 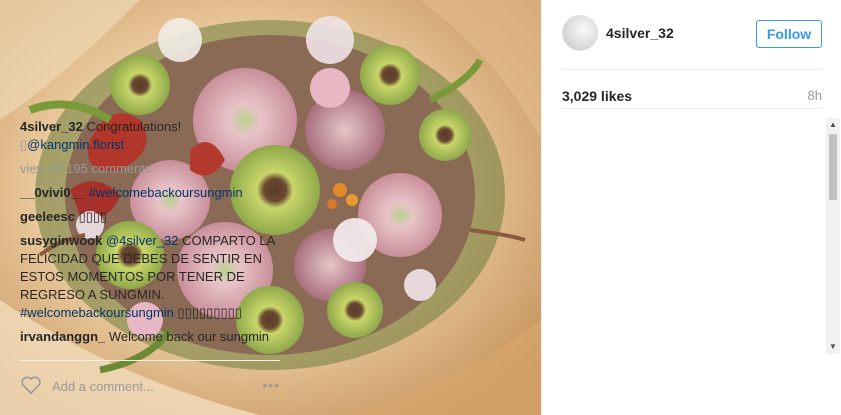 I want to click on comment-item: geeleesc ▯▯▯▯, so click(x=151, y=217).